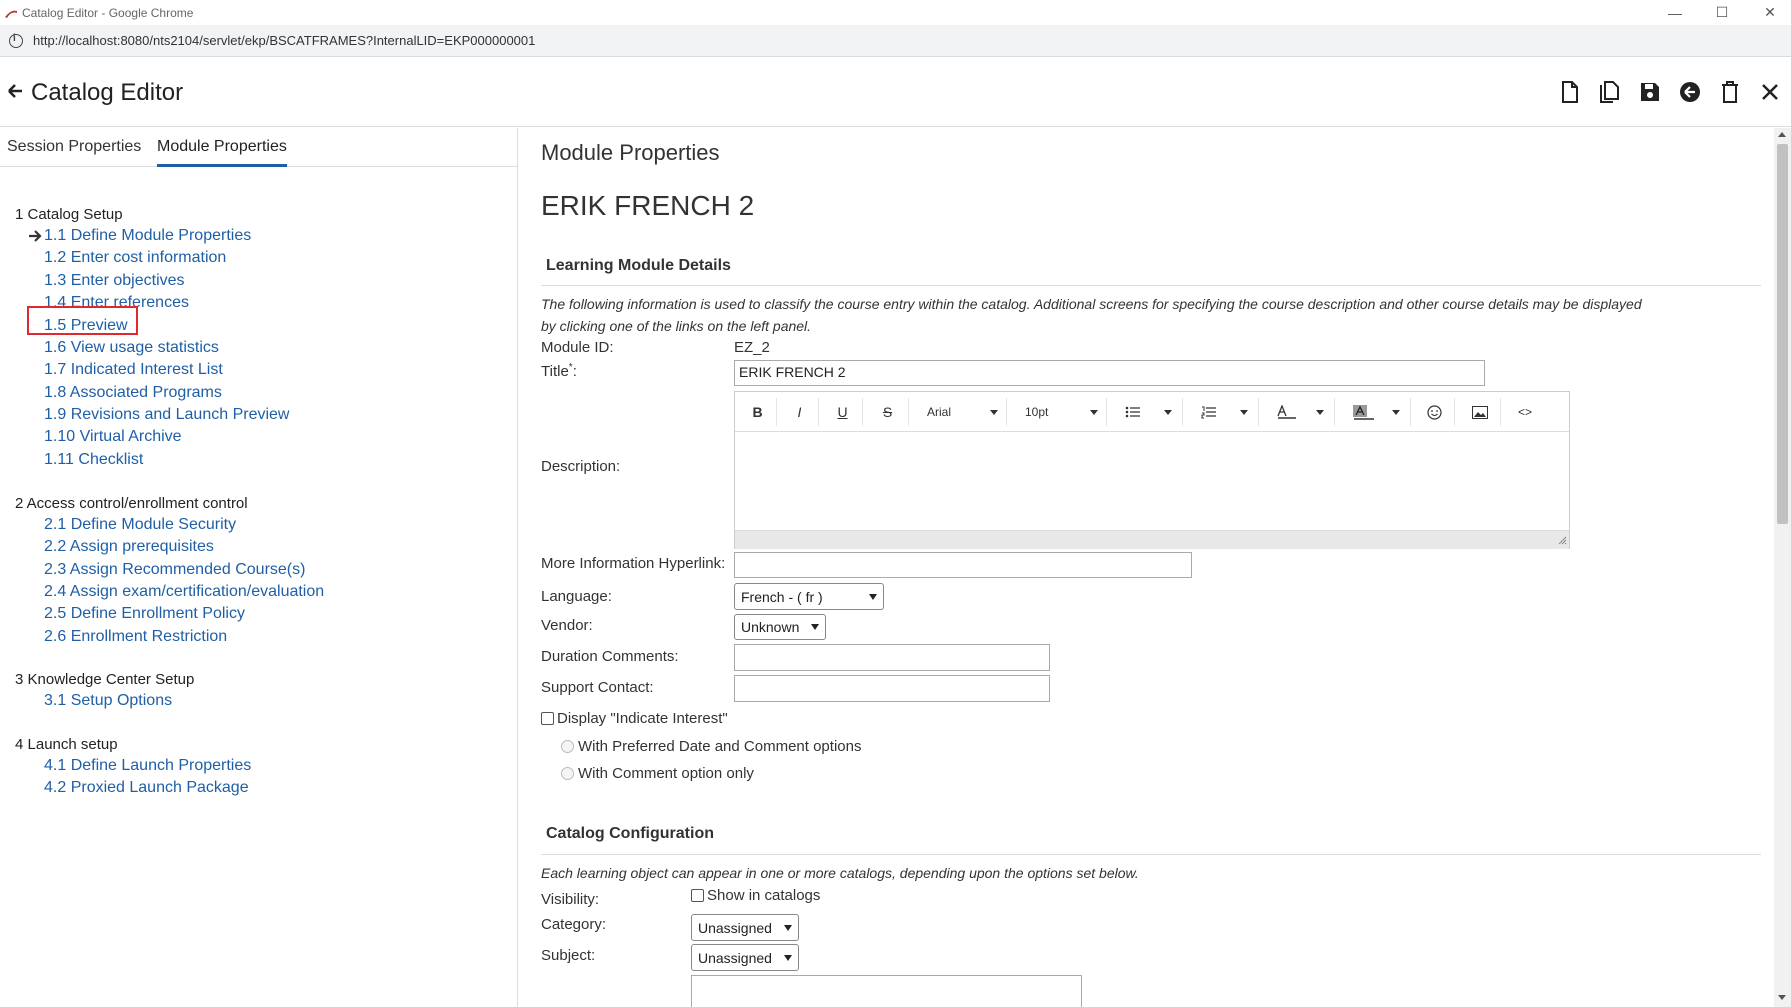 The width and height of the screenshot is (1791, 1007). I want to click on scroll-up-icon, so click(1782, 134).